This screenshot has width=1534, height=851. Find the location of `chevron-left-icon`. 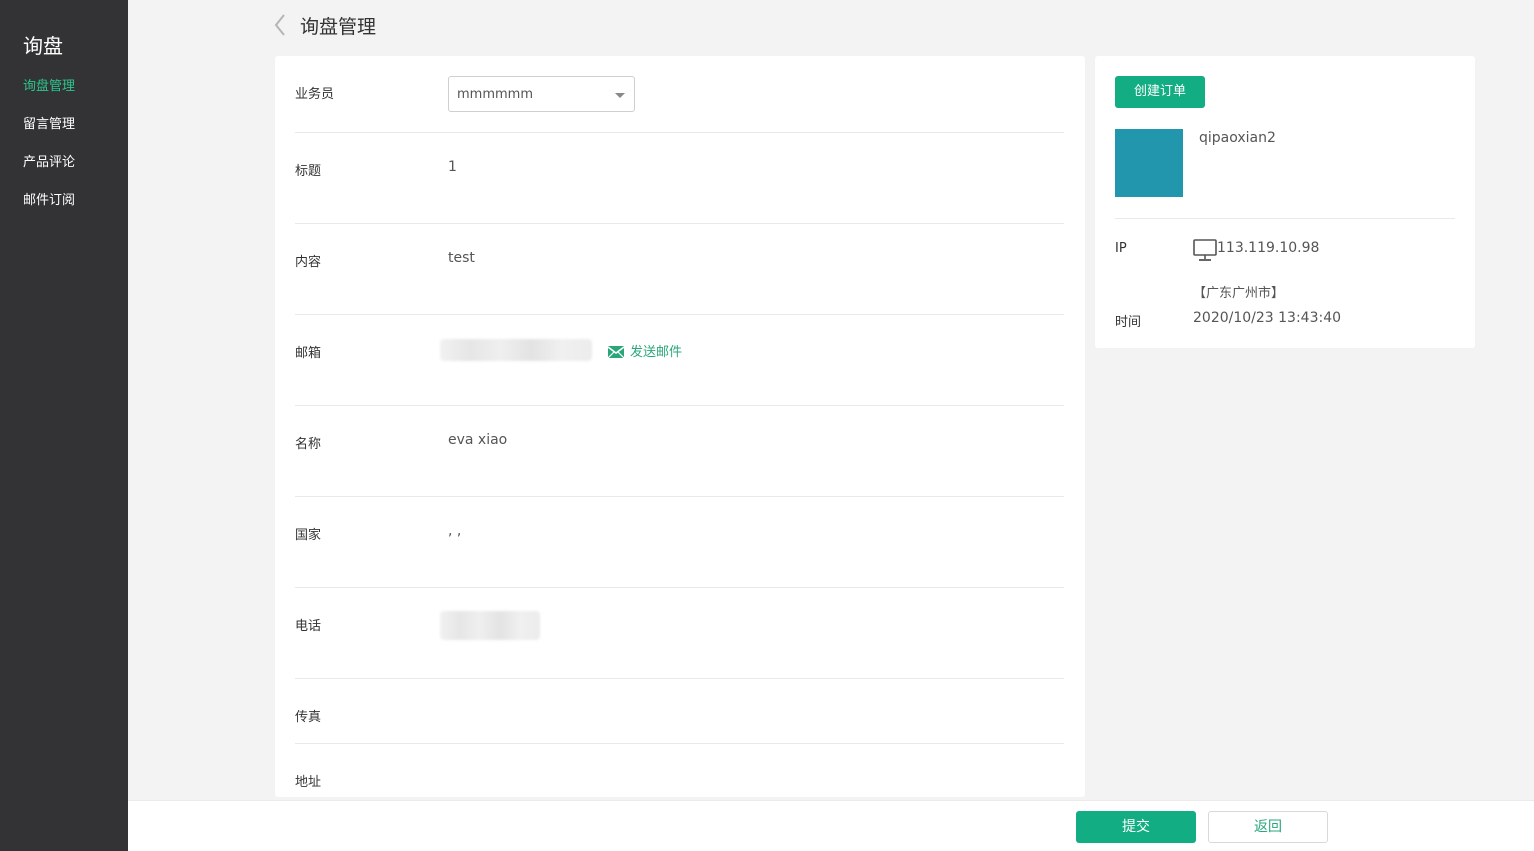

chevron-left-icon is located at coordinates (281, 25).